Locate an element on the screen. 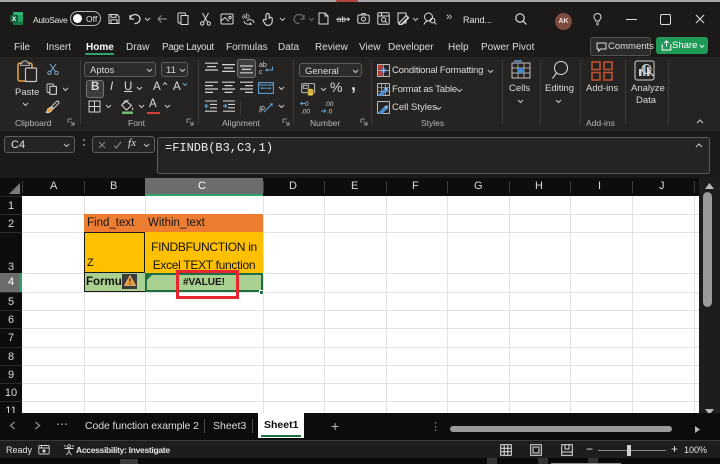 This screenshot has width=720, height=464. svg-text: 0 is located at coordinates (307, 104).